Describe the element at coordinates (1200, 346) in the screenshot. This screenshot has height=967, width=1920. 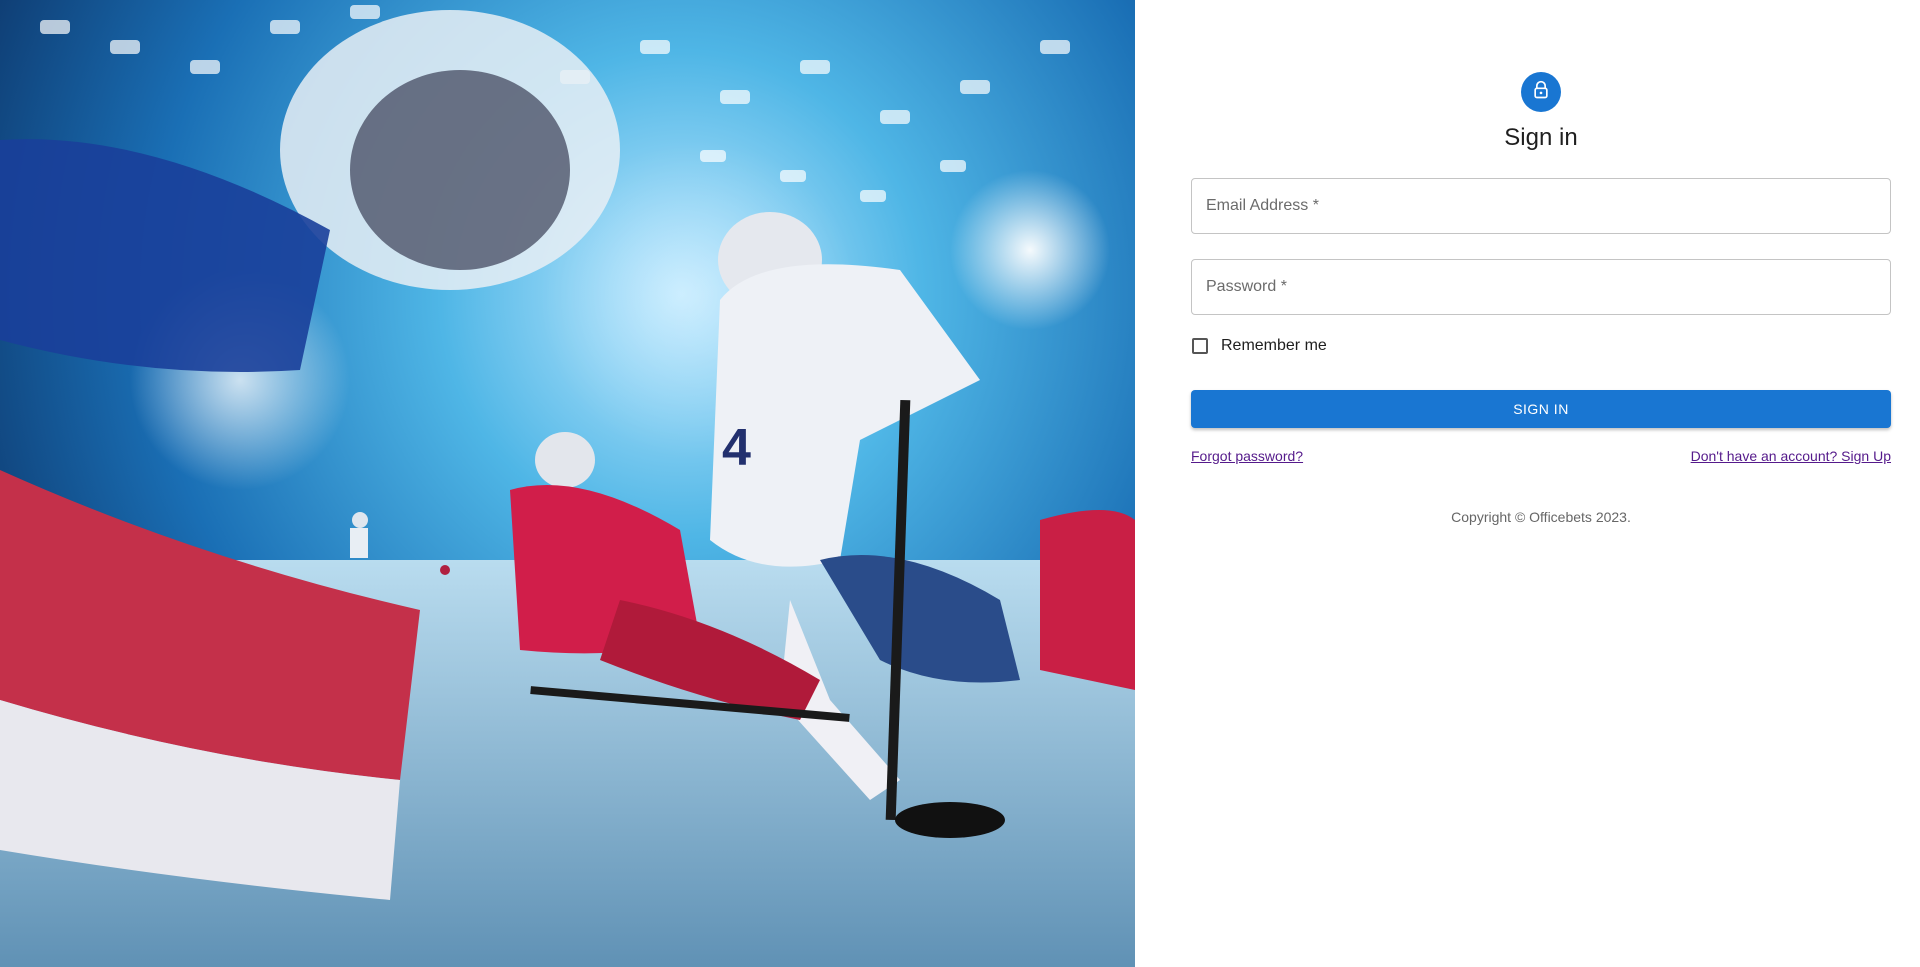
I see `remember-me-checkbox` at that location.